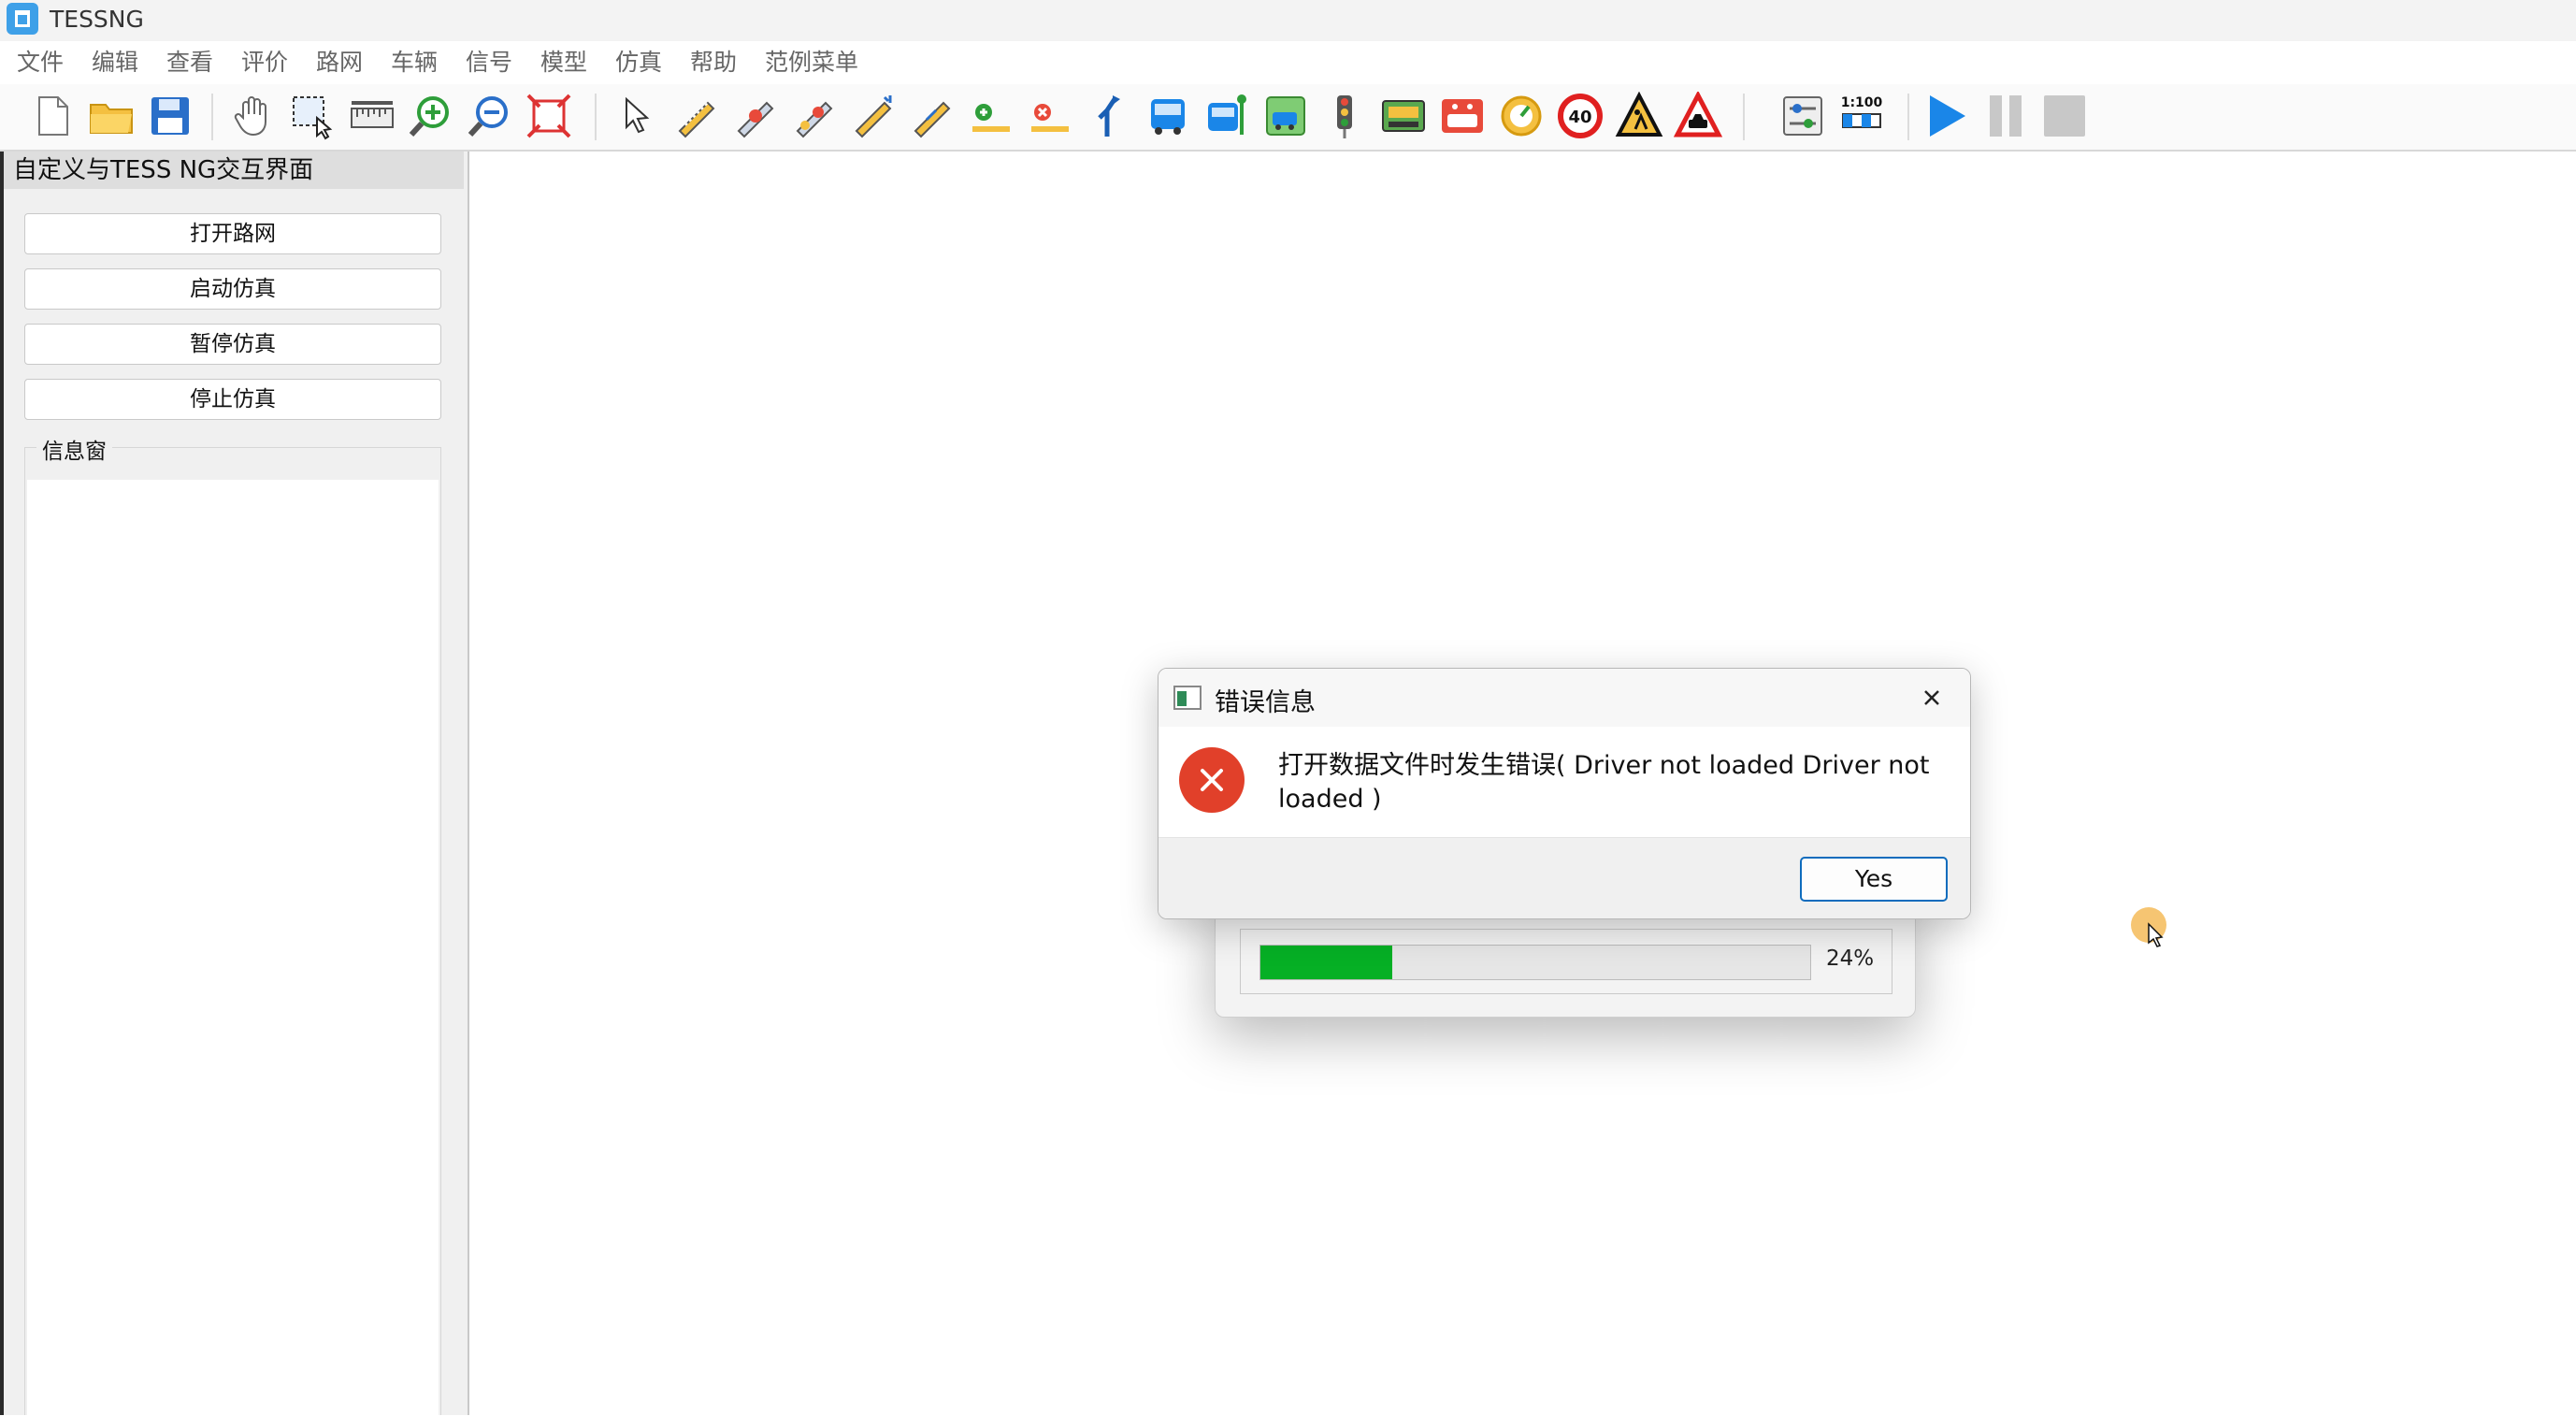 The height and width of the screenshot is (1416, 2576). I want to click on parking-icon, so click(1286, 116).